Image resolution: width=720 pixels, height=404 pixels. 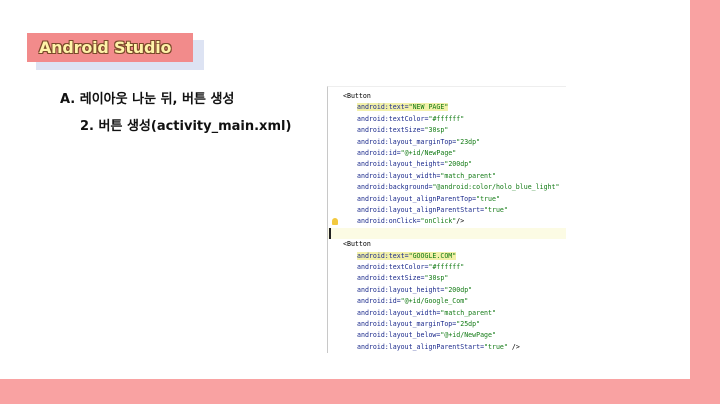 I want to click on code-line: android:text="GOOGLE.COM", so click(x=447, y=256).